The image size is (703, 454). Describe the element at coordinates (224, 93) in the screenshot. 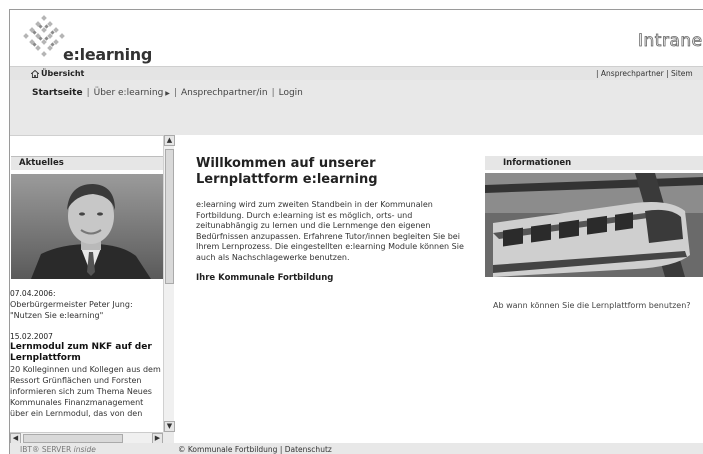

I see `nav-item-ansprechpartner: Ansprechpartner/in` at that location.